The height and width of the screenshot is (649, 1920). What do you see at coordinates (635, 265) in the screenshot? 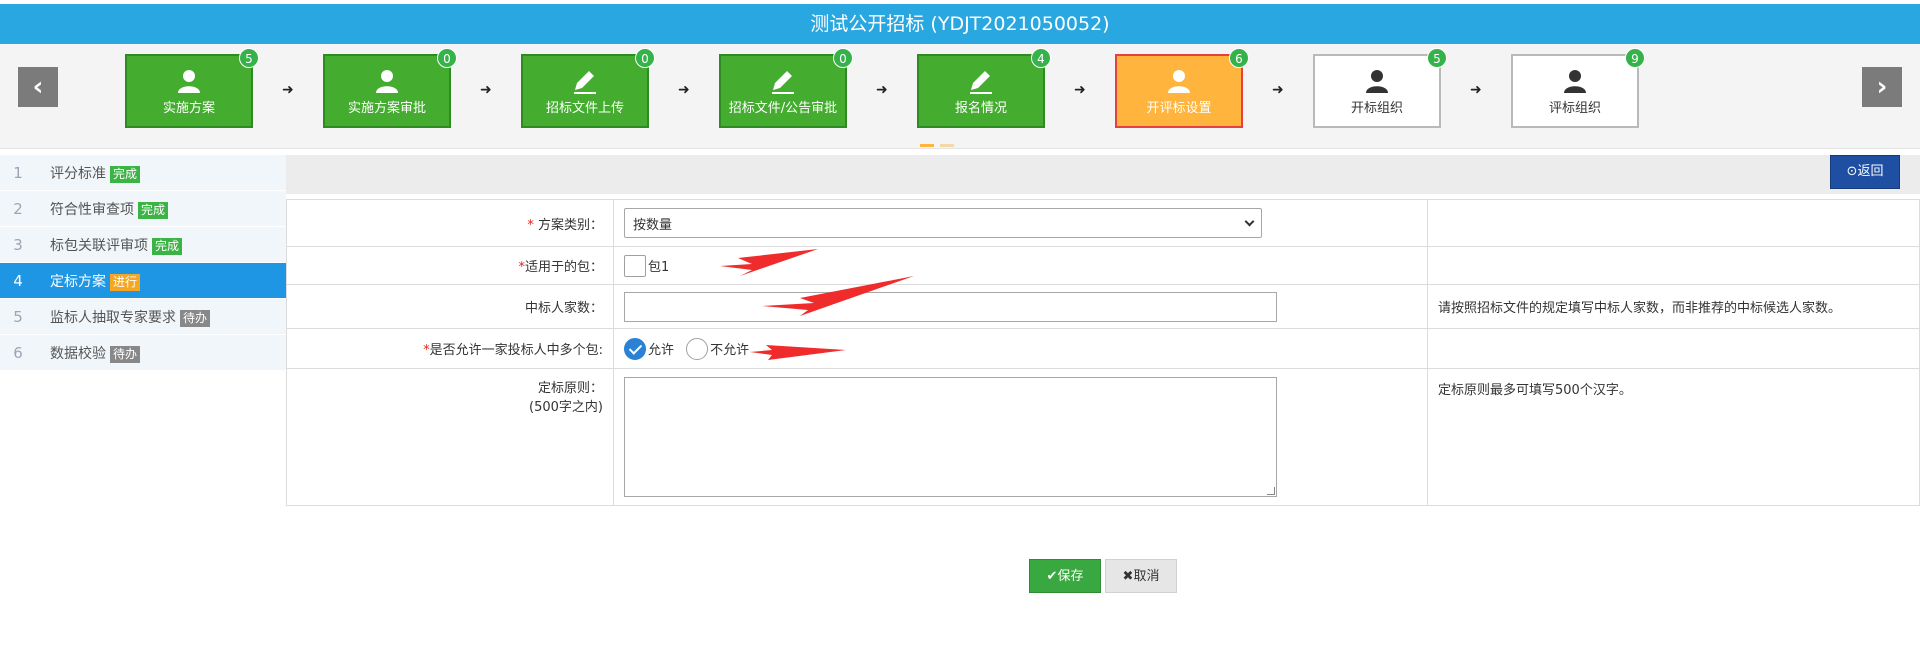
I see `package-checkbox` at bounding box center [635, 265].